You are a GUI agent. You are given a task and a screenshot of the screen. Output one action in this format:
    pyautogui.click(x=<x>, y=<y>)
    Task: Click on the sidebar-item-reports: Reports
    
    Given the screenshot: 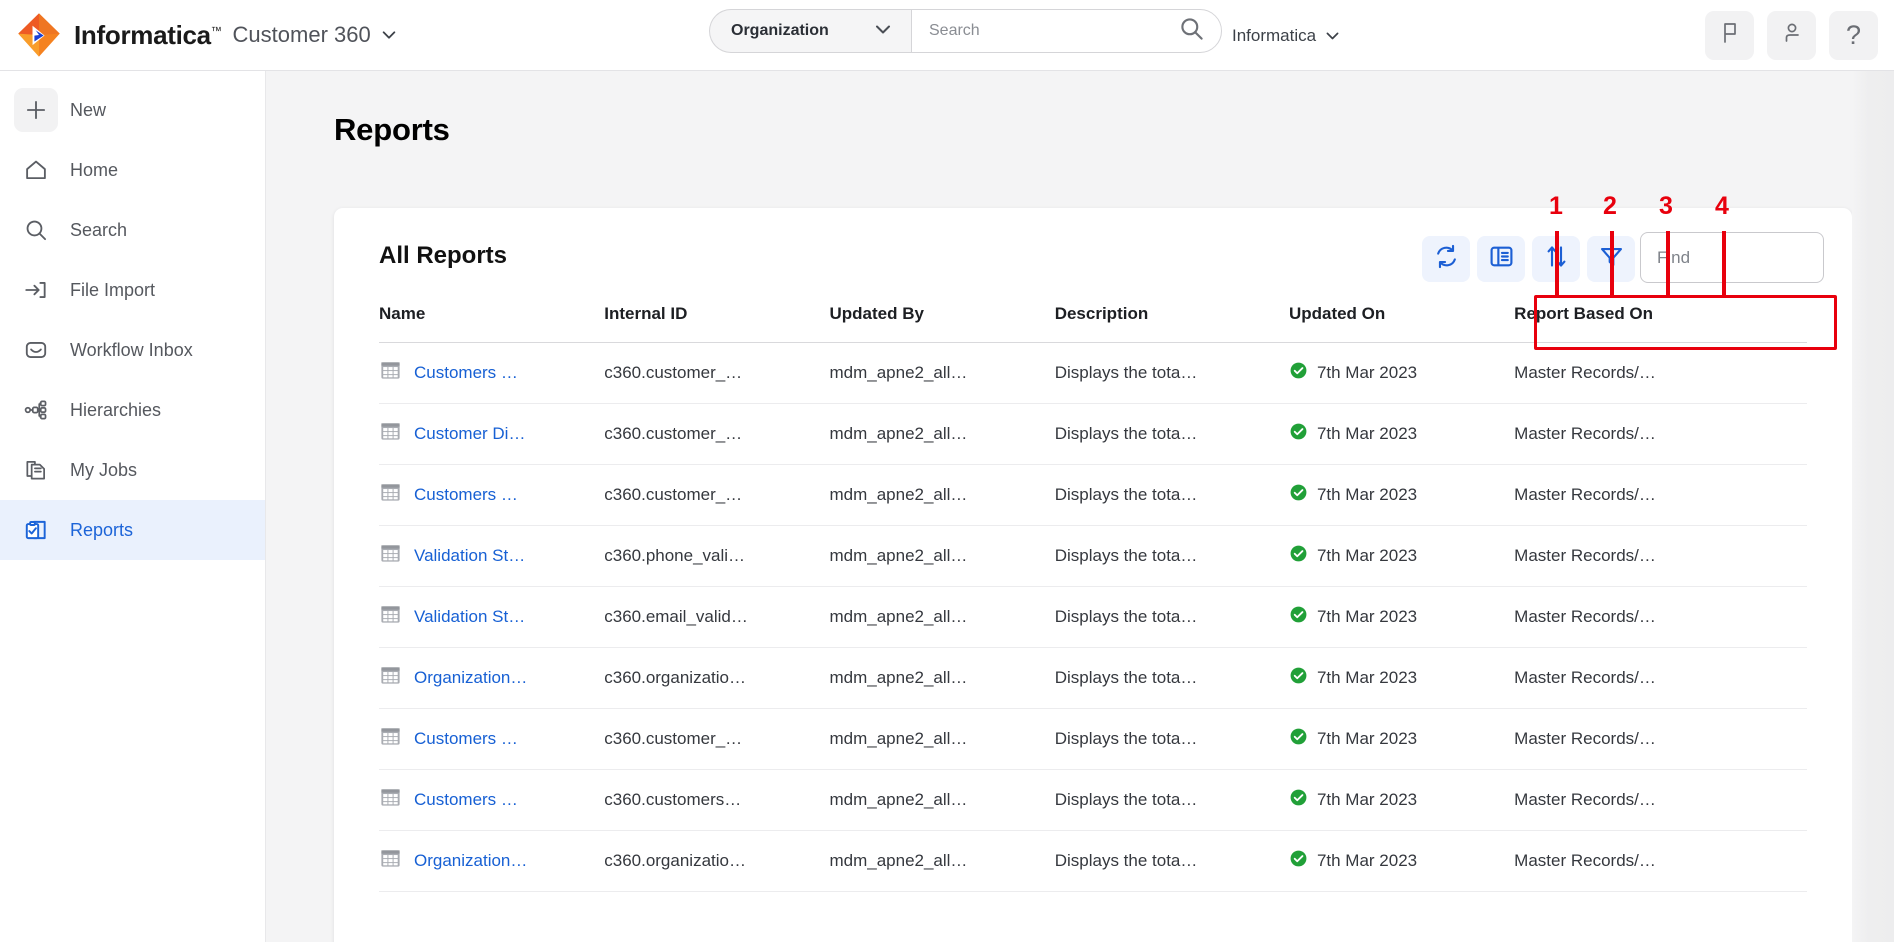 What is the action you would take?
    pyautogui.click(x=132, y=530)
    